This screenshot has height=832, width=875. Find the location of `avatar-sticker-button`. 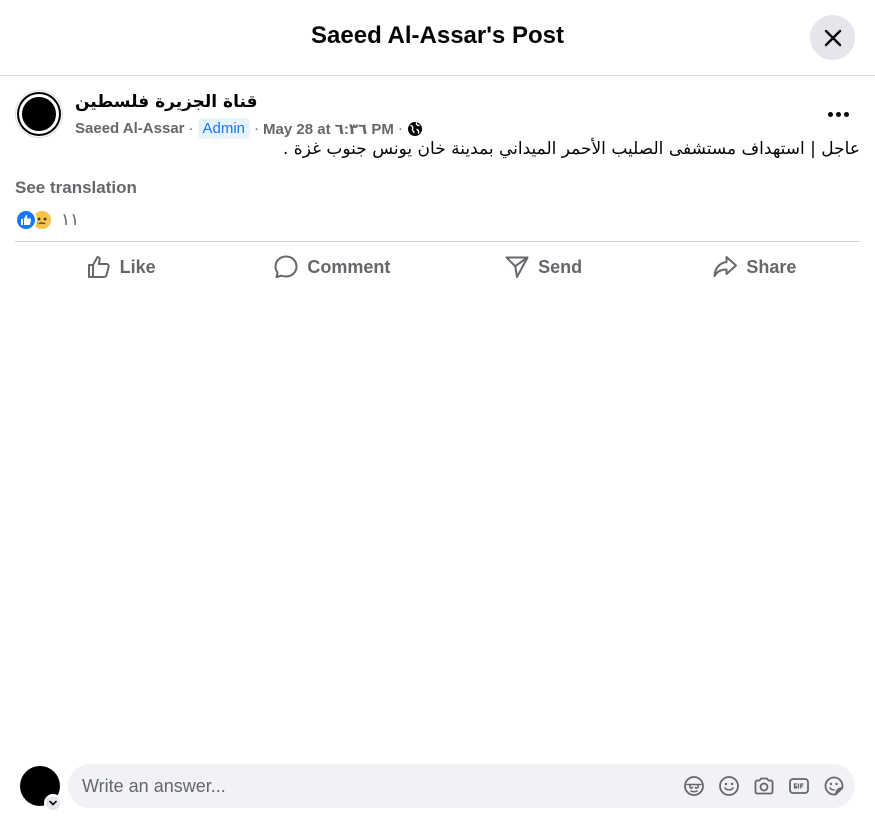

avatar-sticker-button is located at coordinates (694, 786).